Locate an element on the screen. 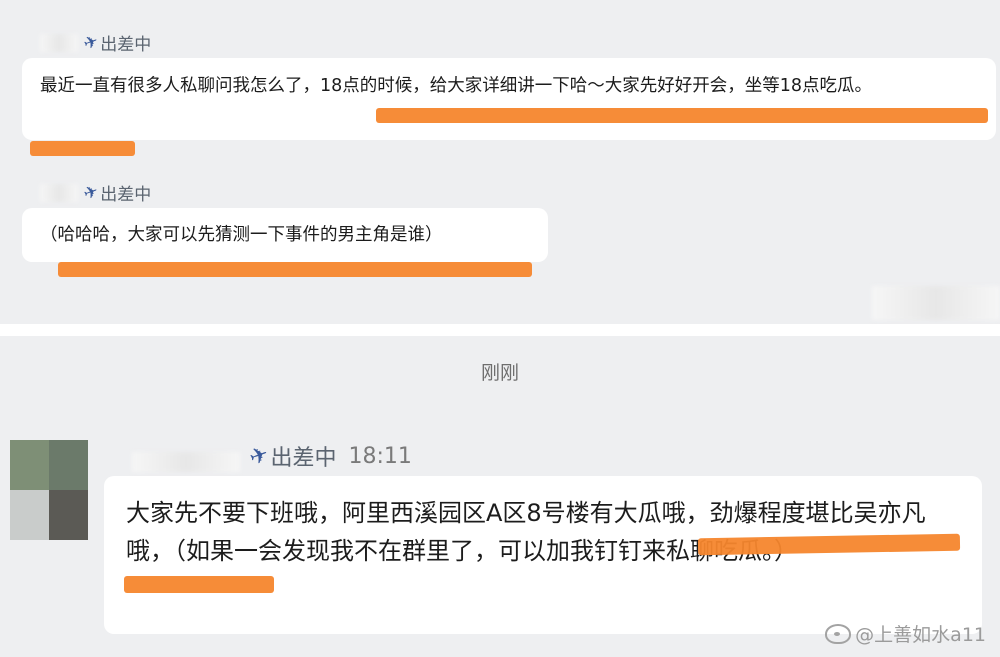  blurred-area is located at coordinates (936, 303).